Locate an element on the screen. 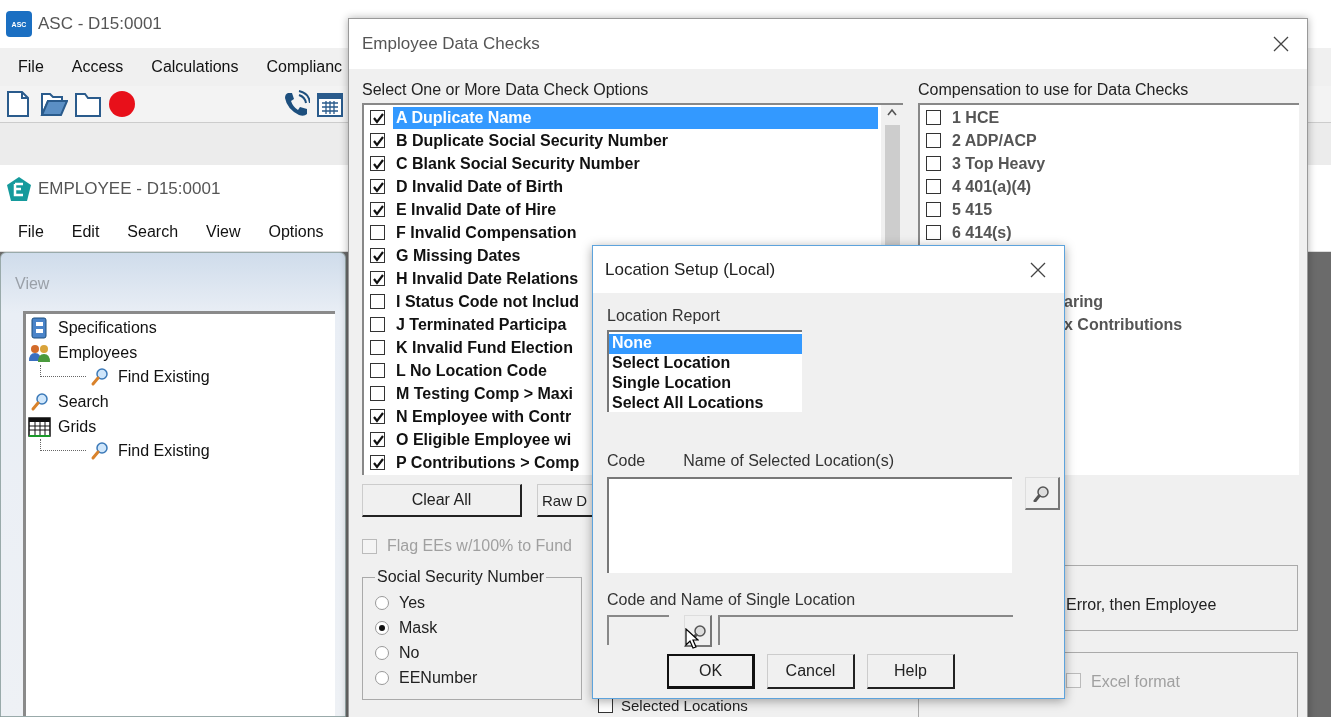  tree-item: Grids is located at coordinates (77, 426).